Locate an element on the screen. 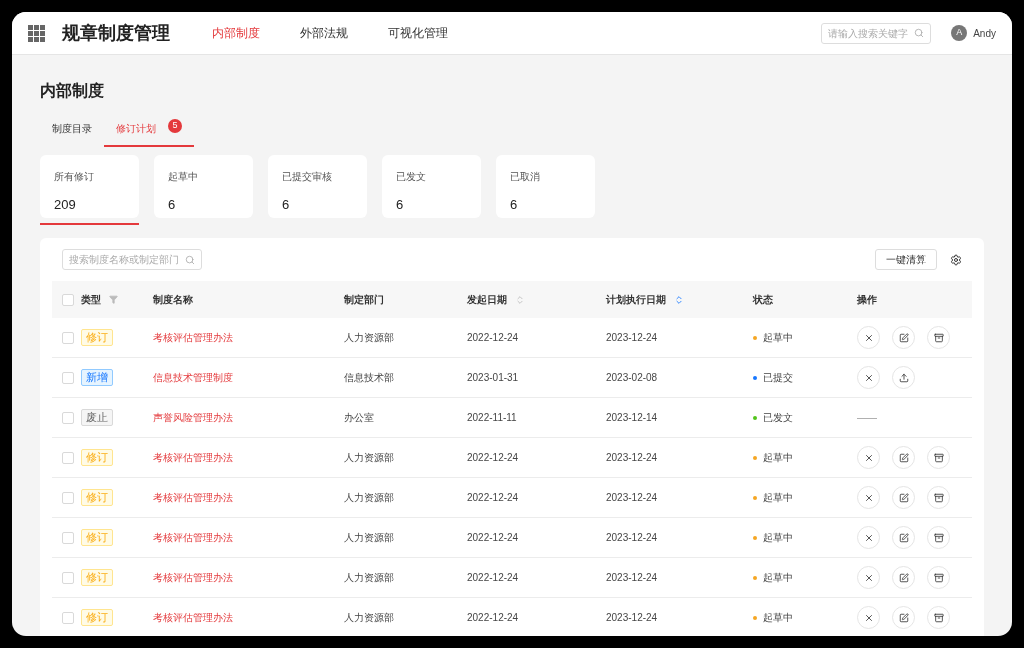 This screenshot has width=1024, height=648. stat-label: 已取消 is located at coordinates (525, 177).